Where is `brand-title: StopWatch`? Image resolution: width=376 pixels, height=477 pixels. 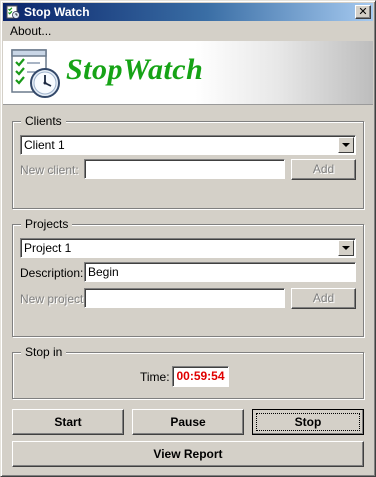
brand-title: StopWatch is located at coordinates (135, 69).